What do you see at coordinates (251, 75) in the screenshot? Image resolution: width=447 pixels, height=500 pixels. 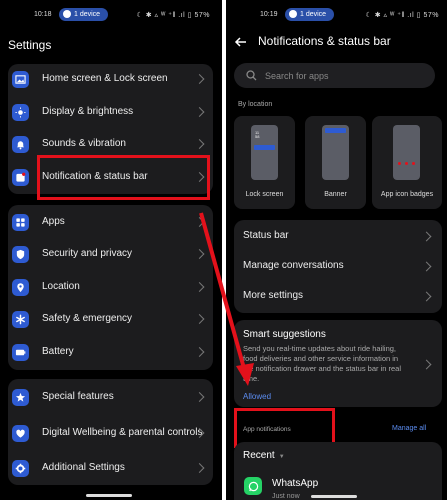 I see `search-icon` at bounding box center [251, 75].